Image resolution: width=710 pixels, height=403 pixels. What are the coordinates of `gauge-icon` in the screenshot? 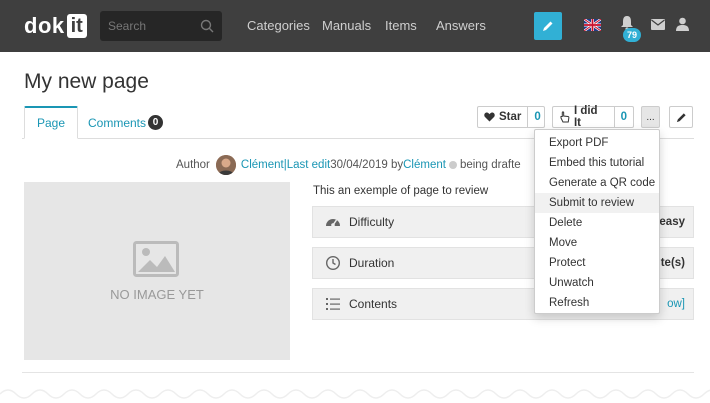 It's located at (333, 223).